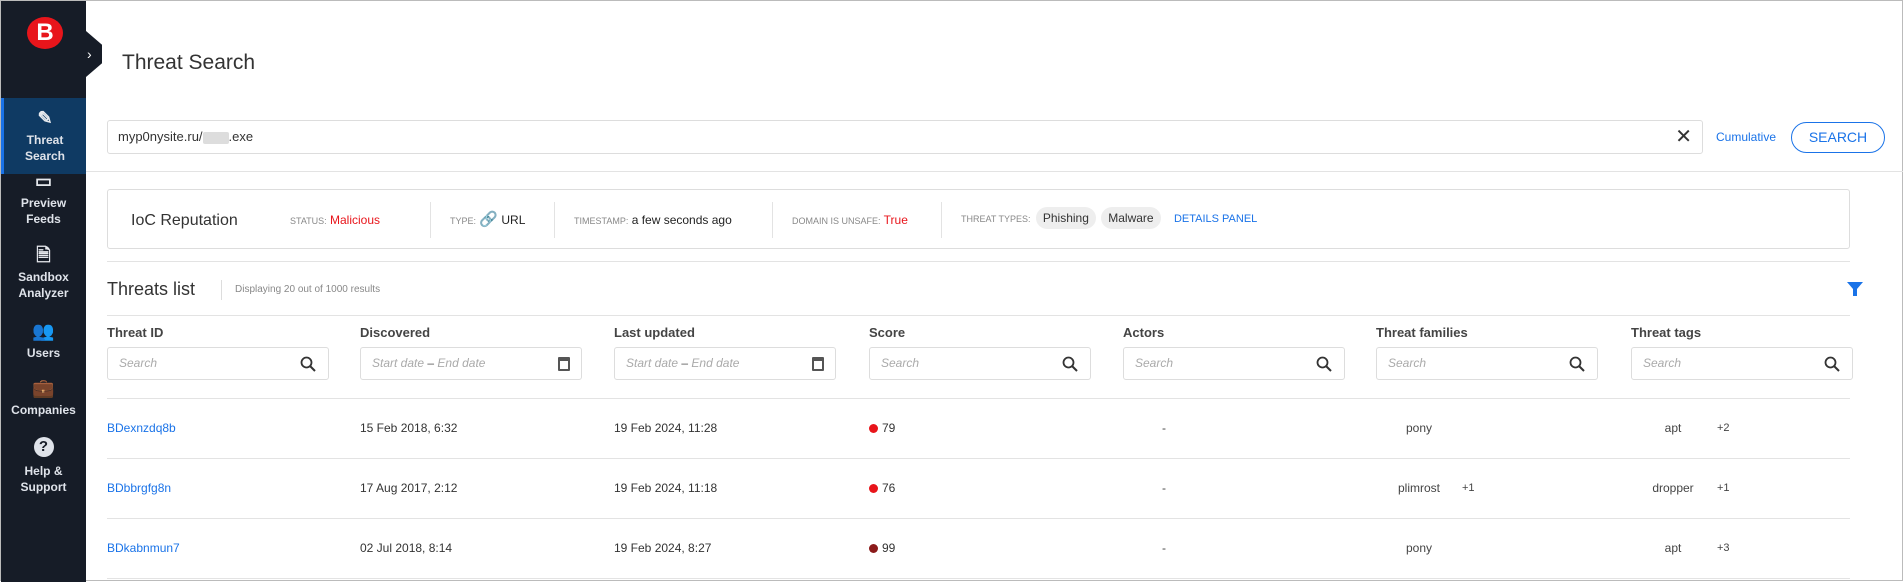  I want to click on timestamp-value: a few seconds ago, so click(681, 220).